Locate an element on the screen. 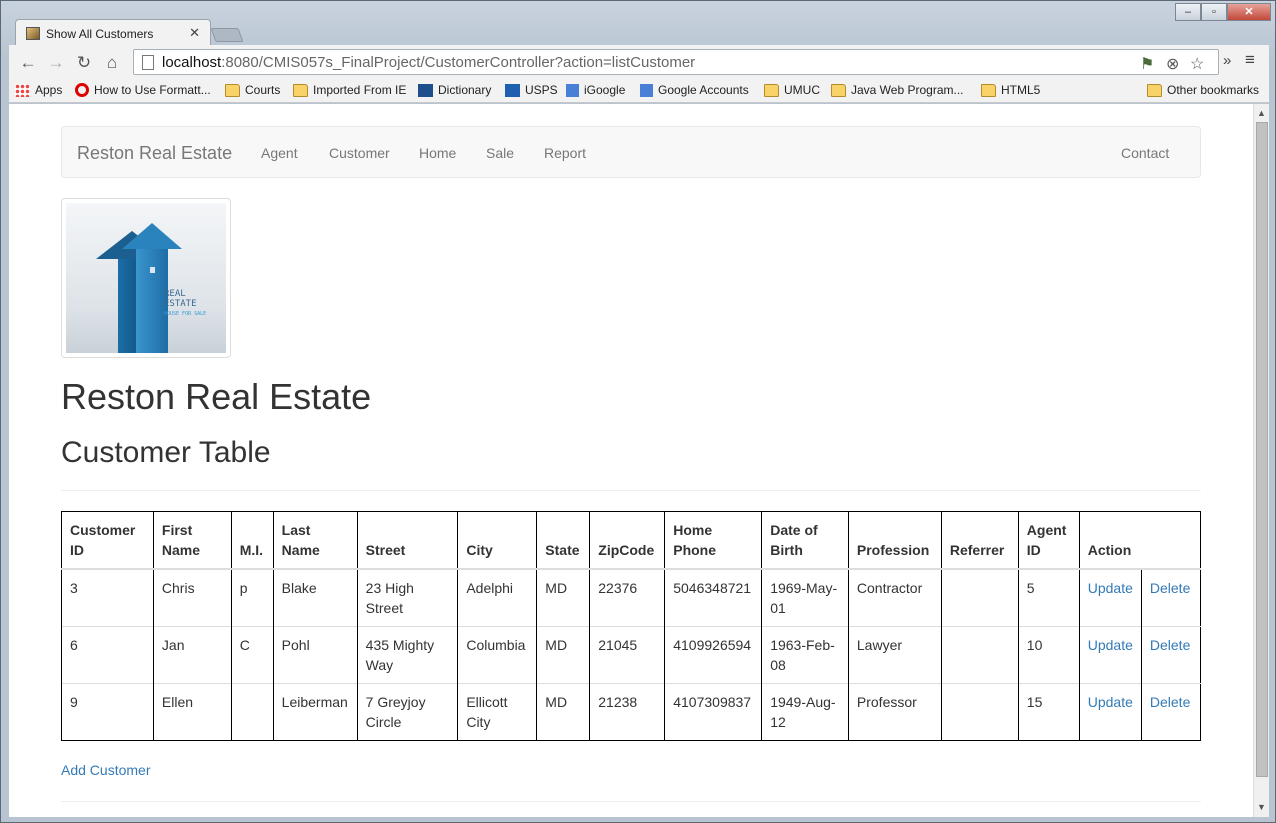 This screenshot has width=1276, height=823. logo-thumbnail: REAL ESTATE HOUSE FOR SALE is located at coordinates (146, 278).